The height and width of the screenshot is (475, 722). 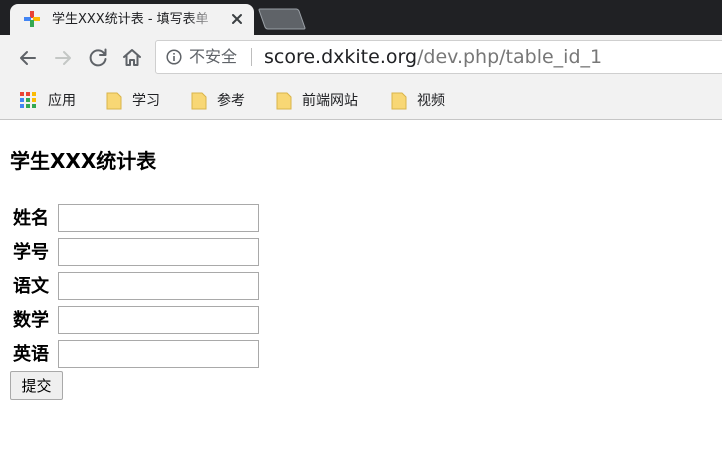 I want to click on security-label: 不安全, so click(x=213, y=57).